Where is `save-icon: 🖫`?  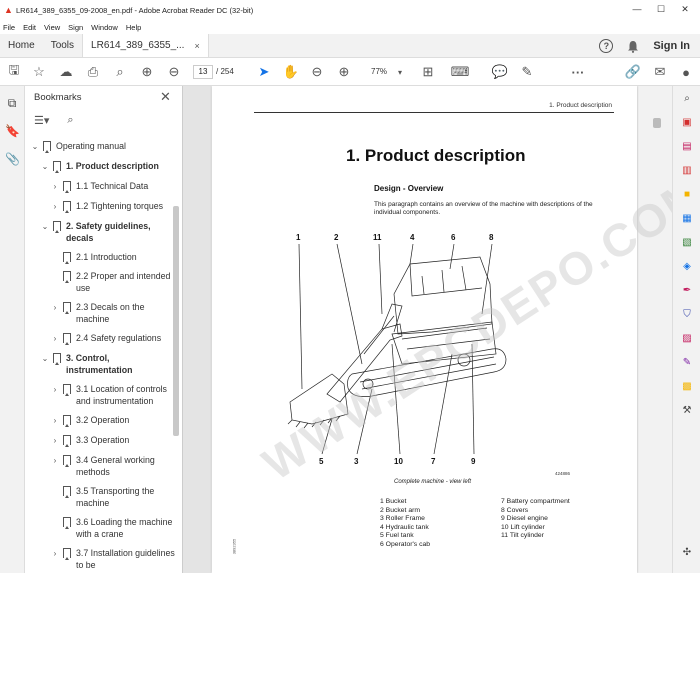 save-icon: 🖫 is located at coordinates (14, 71).